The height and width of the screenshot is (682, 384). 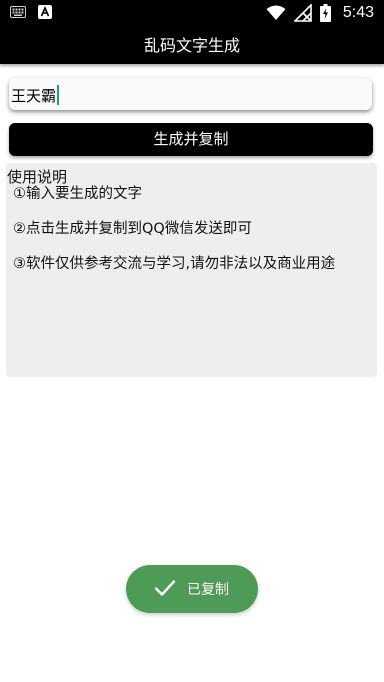 What do you see at coordinates (191, 139) in the screenshot?
I see `generate-copy-button: 生成并复制` at bounding box center [191, 139].